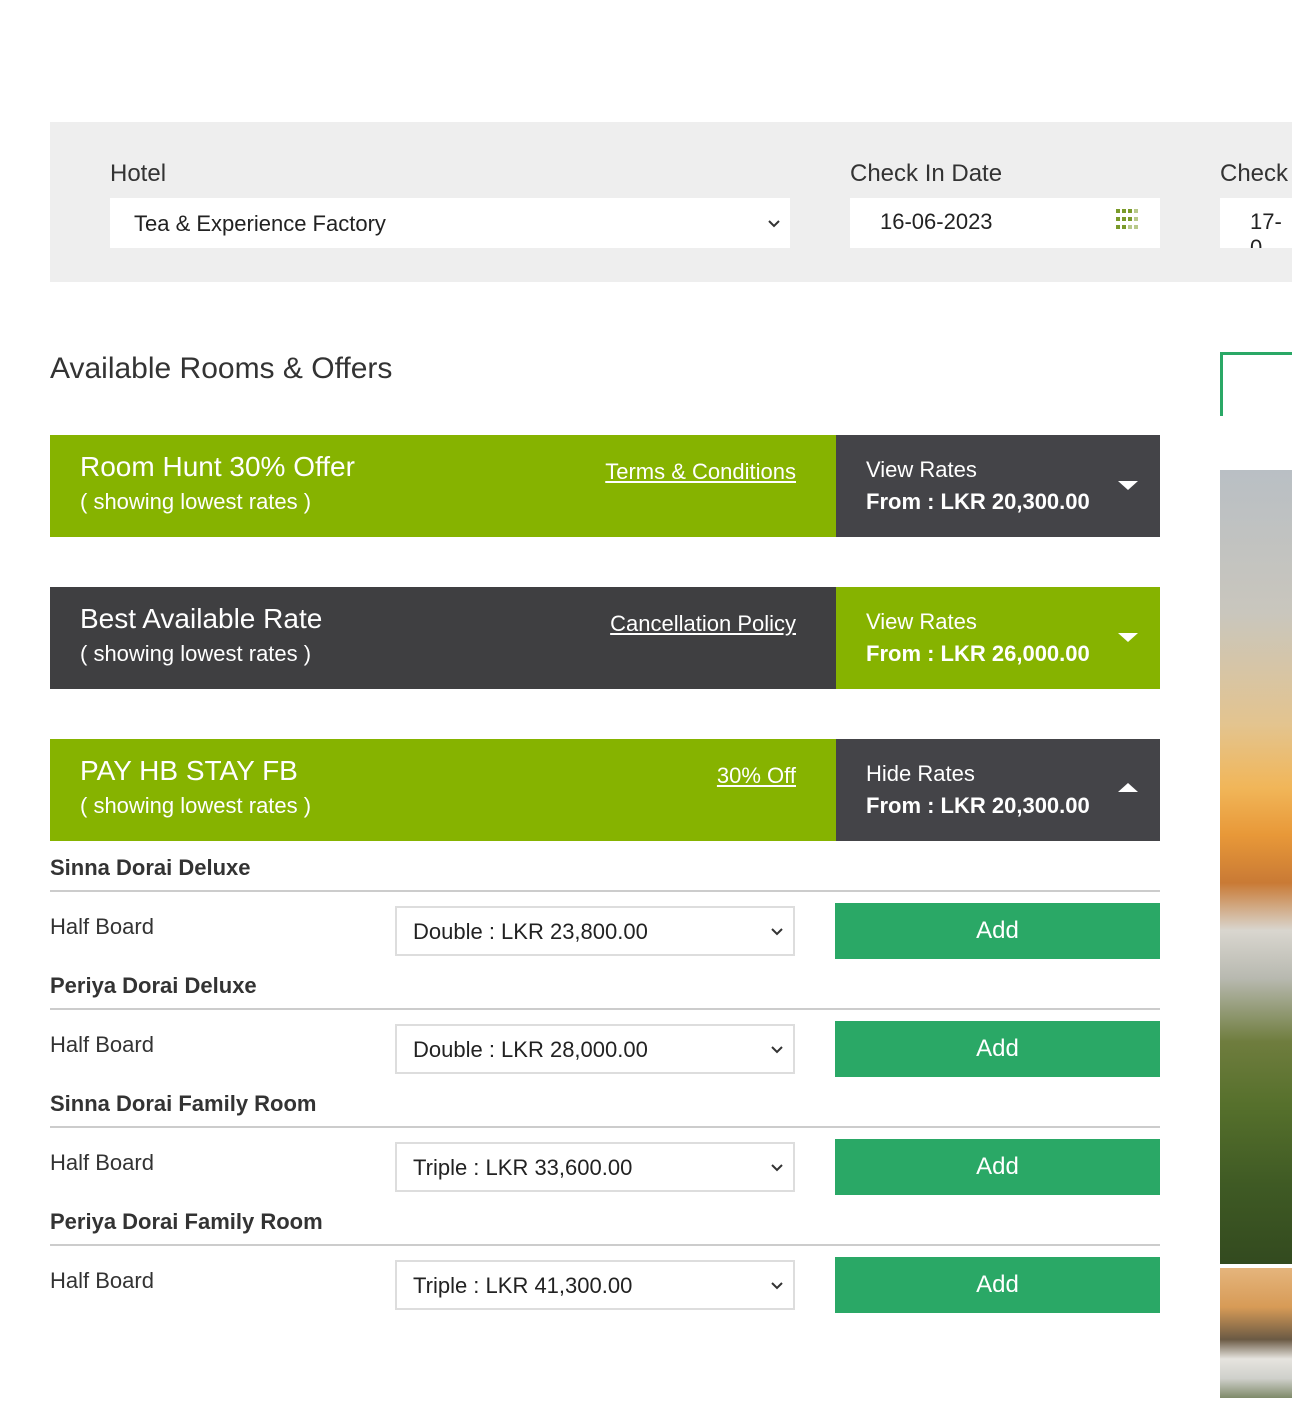  Describe the element at coordinates (1128, 787) in the screenshot. I see `caret-up-icon` at that location.